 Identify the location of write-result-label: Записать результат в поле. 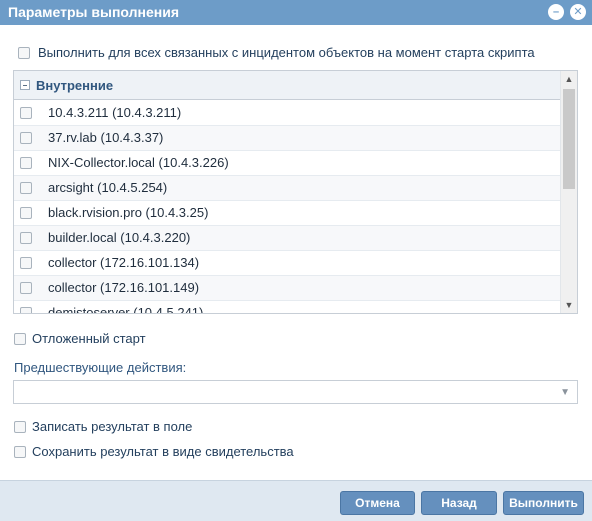
(112, 426).